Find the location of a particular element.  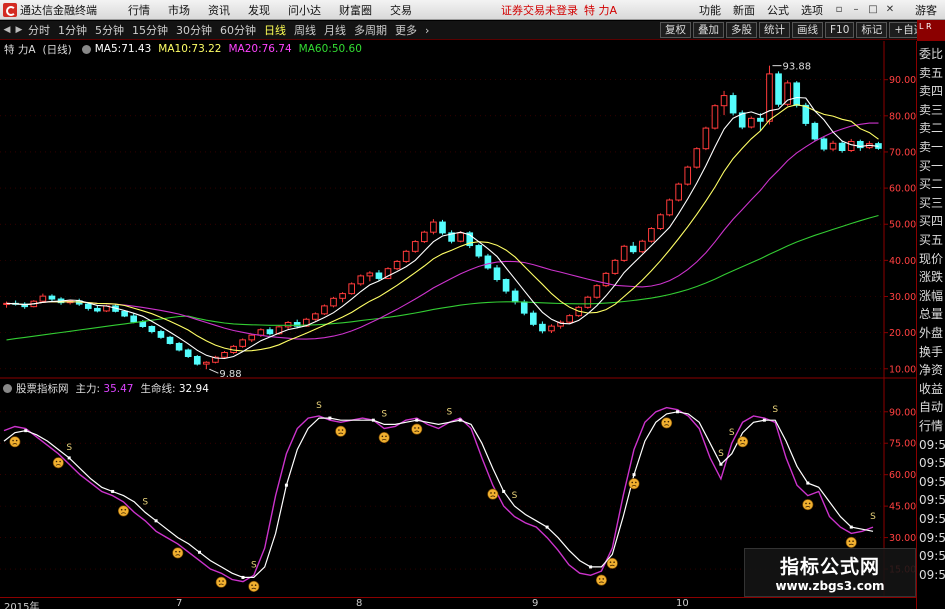

sidebar-item: 行情 is located at coordinates (931, 426).